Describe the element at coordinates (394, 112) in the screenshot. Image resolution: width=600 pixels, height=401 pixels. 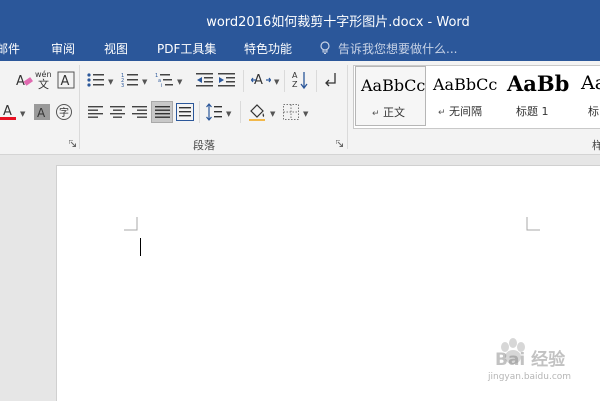
I see `style-name: 正文` at that location.